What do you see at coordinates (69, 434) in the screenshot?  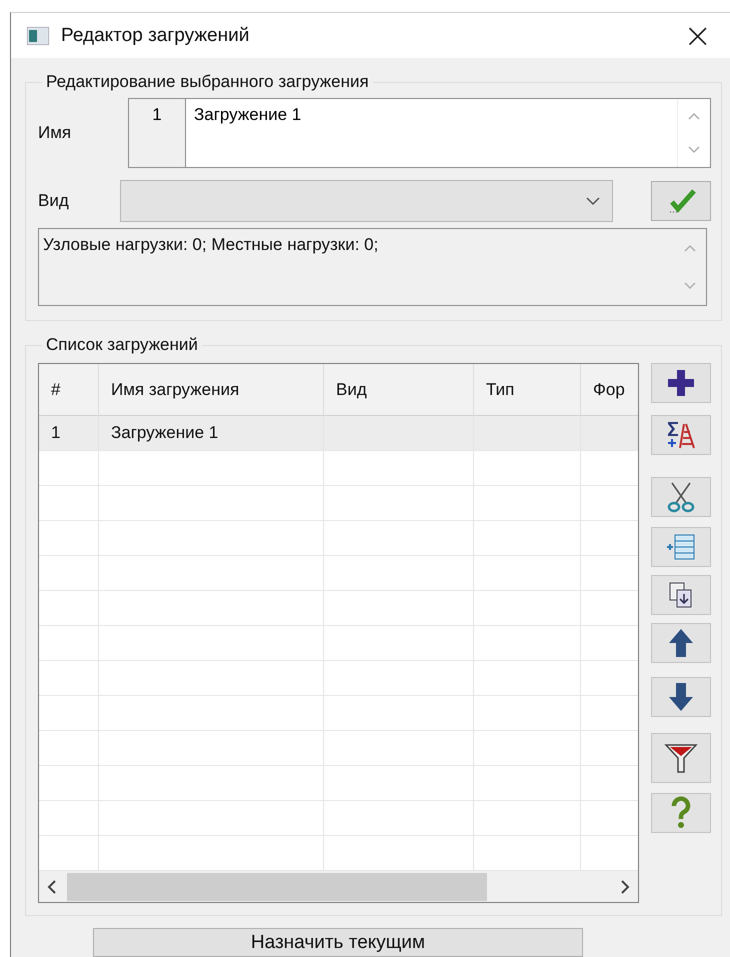 I see `table-cell: 1` at bounding box center [69, 434].